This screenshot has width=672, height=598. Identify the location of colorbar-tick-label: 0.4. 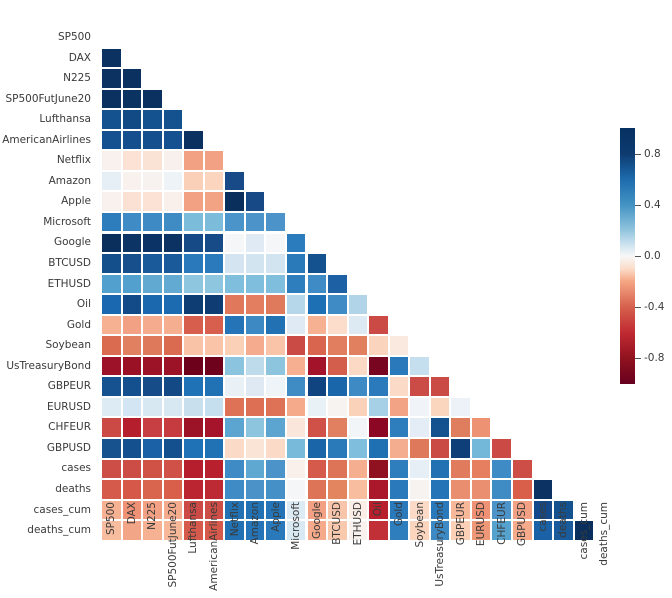
(652, 204).